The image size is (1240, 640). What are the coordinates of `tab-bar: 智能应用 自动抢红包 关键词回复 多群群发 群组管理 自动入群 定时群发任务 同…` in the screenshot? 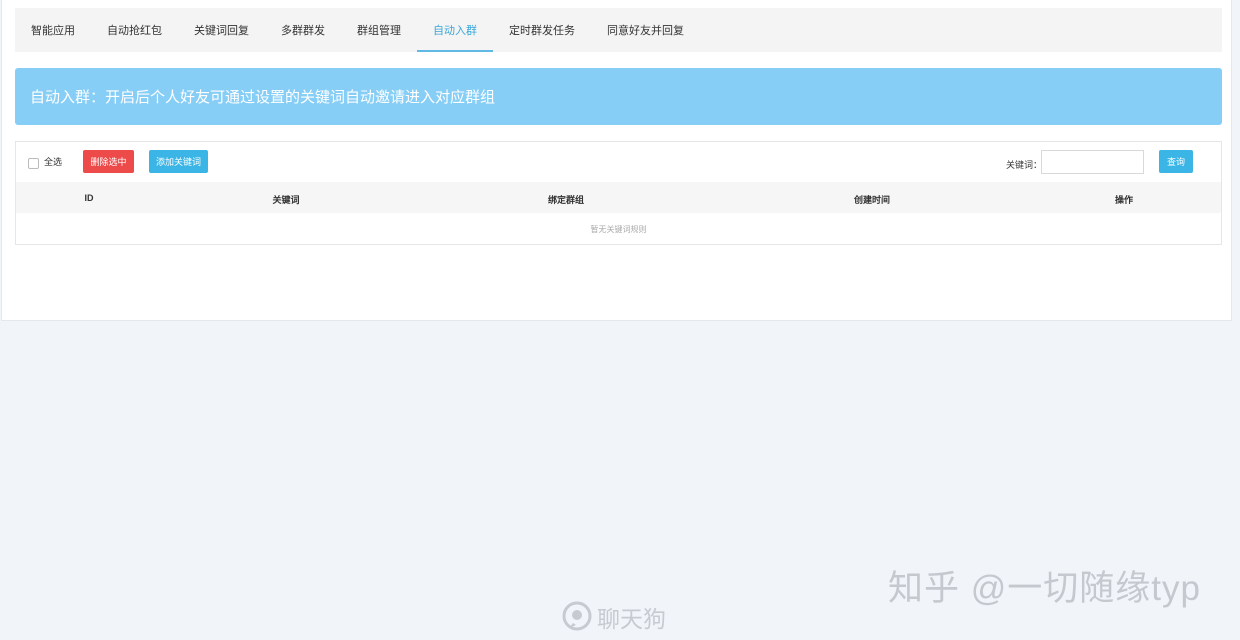 It's located at (618, 30).